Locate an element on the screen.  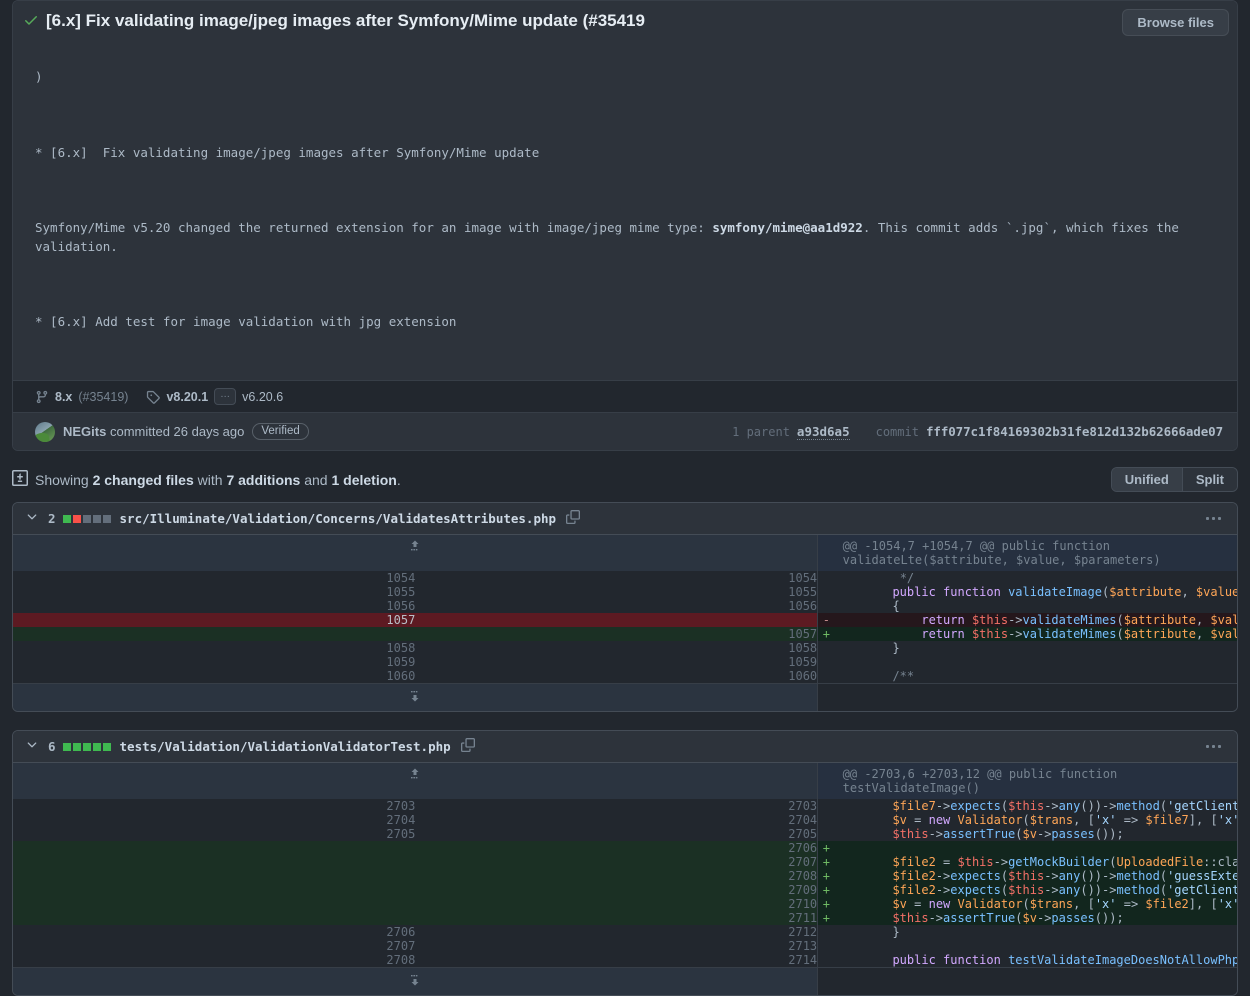
split-view-button: Split is located at coordinates (1209, 480).